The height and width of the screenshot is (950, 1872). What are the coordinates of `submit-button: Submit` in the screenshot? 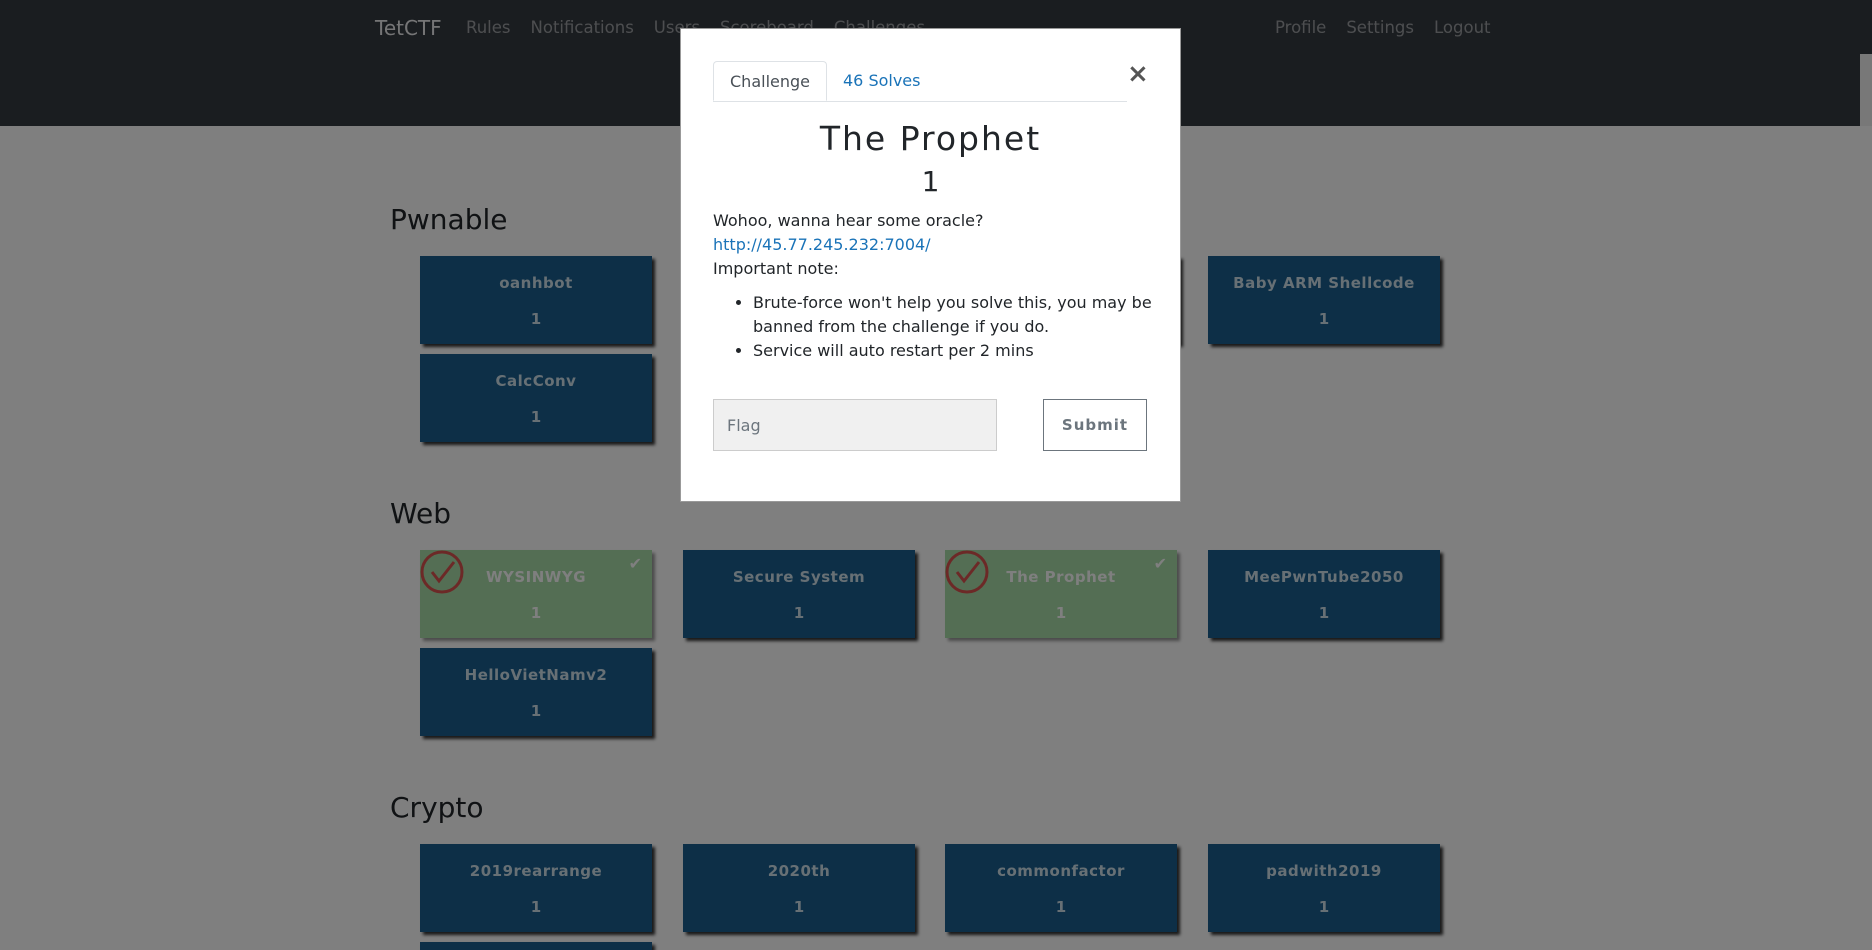 It's located at (1095, 425).